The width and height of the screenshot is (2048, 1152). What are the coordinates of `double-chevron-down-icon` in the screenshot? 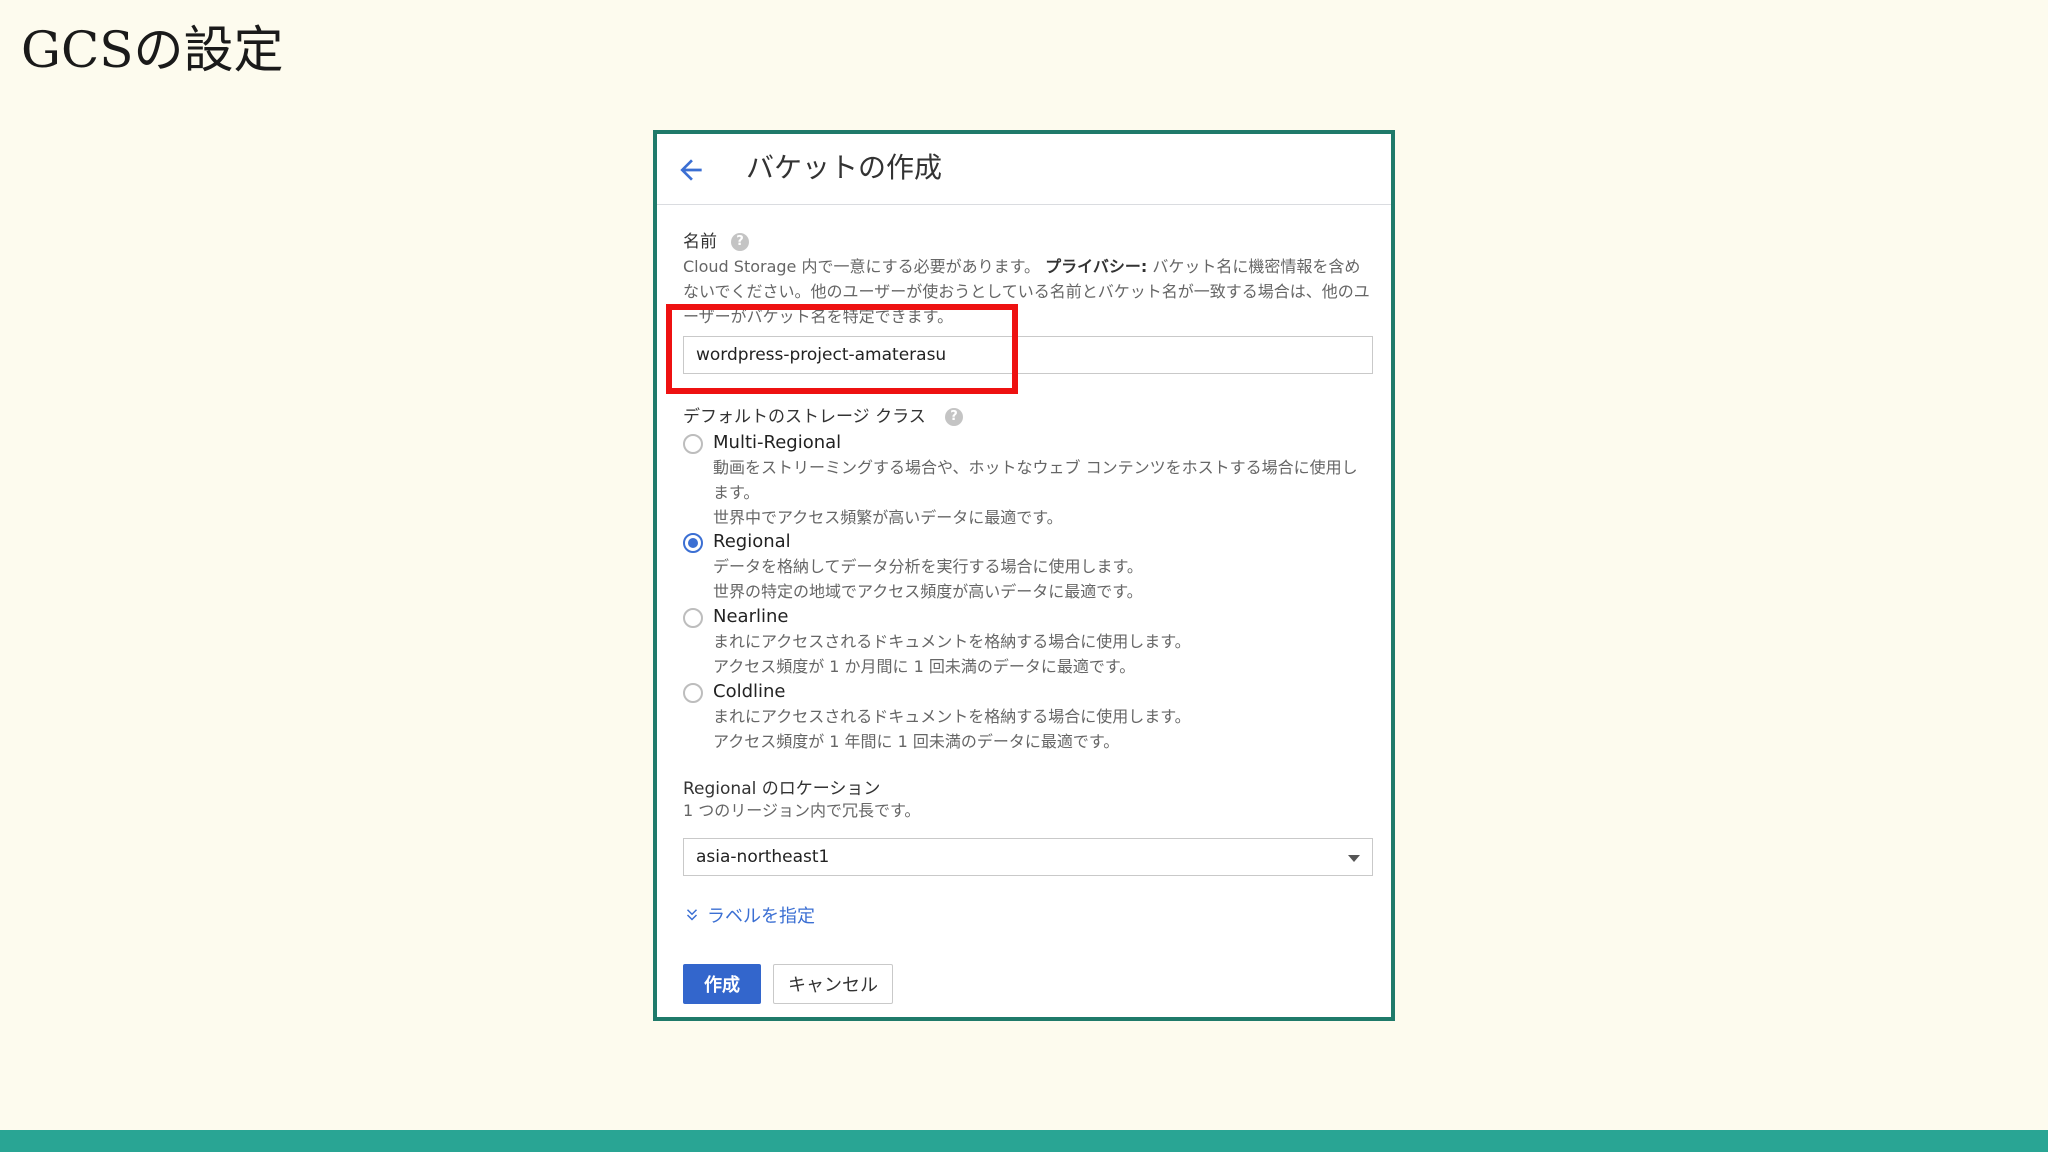 It's located at (692, 915).